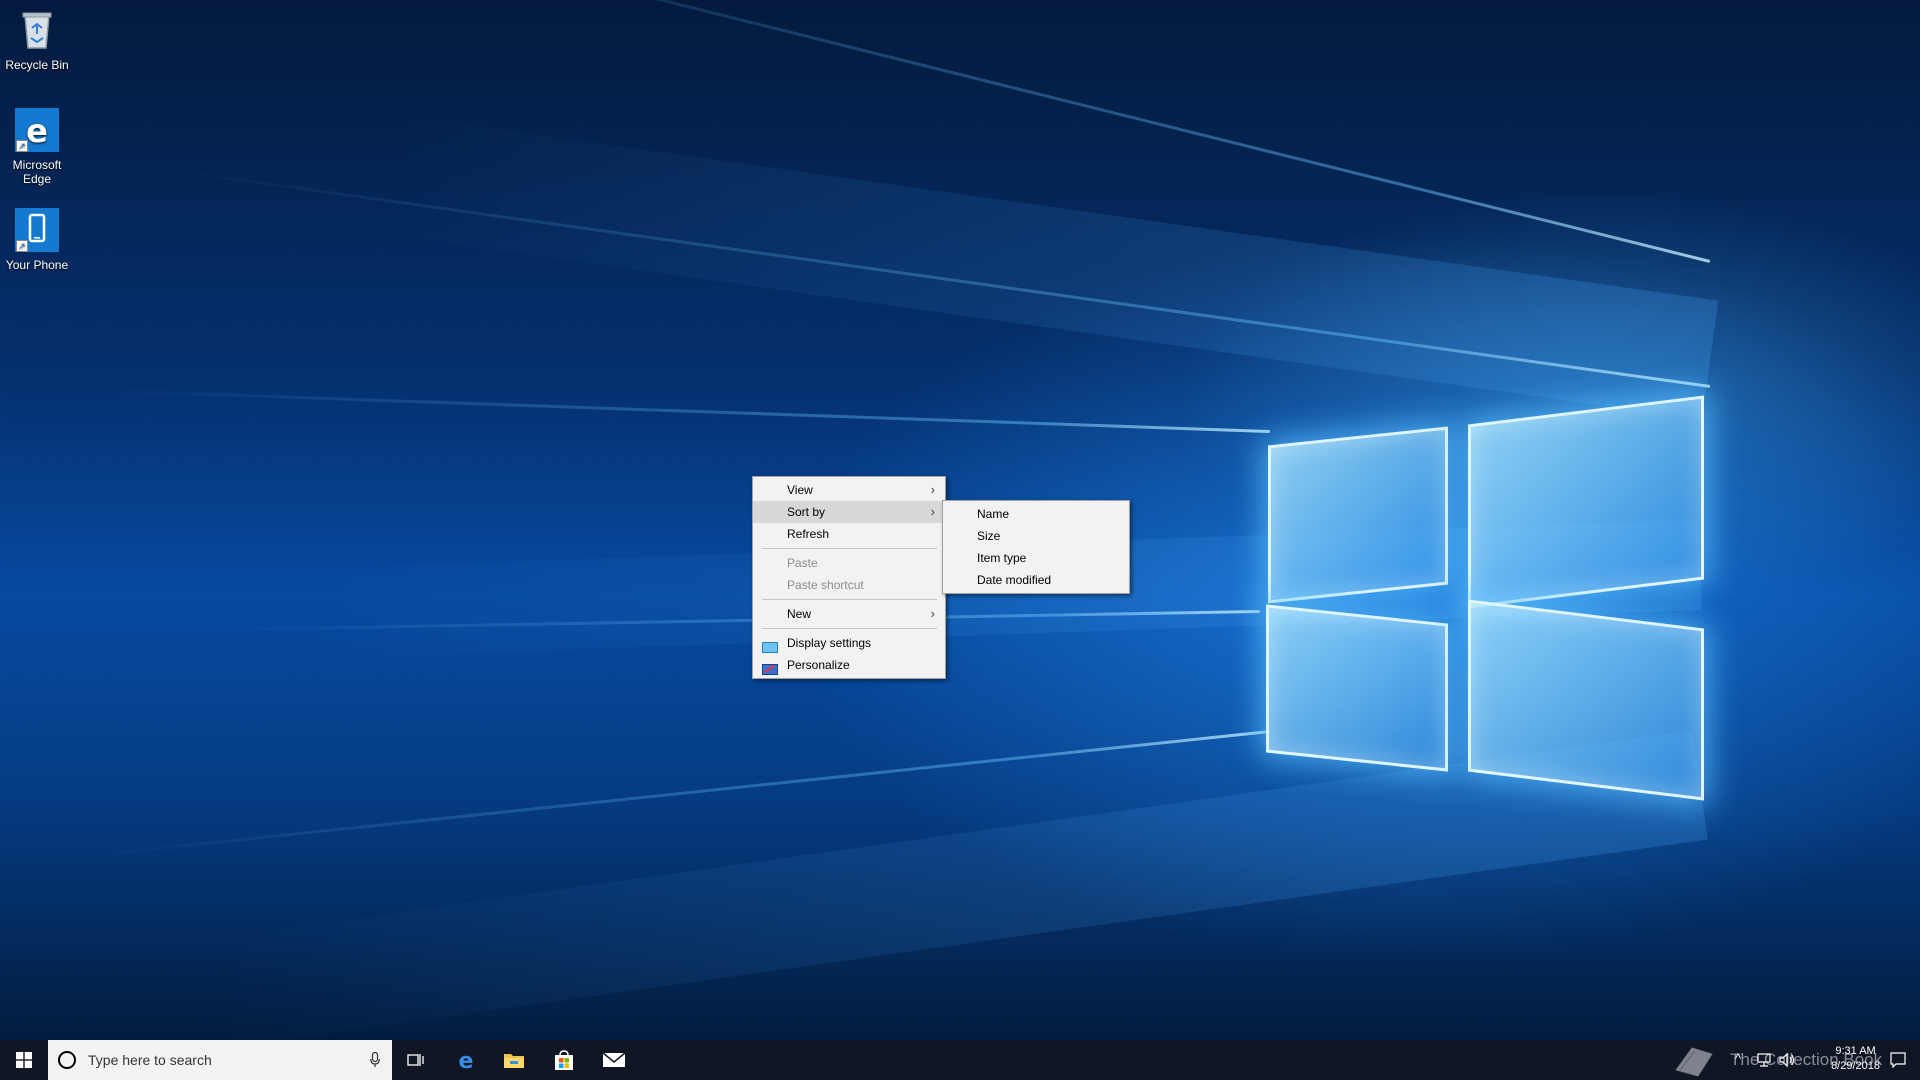 This screenshot has height=1080, width=1920. What do you see at coordinates (799, 614) in the screenshot?
I see `menu-item-label: New` at bounding box center [799, 614].